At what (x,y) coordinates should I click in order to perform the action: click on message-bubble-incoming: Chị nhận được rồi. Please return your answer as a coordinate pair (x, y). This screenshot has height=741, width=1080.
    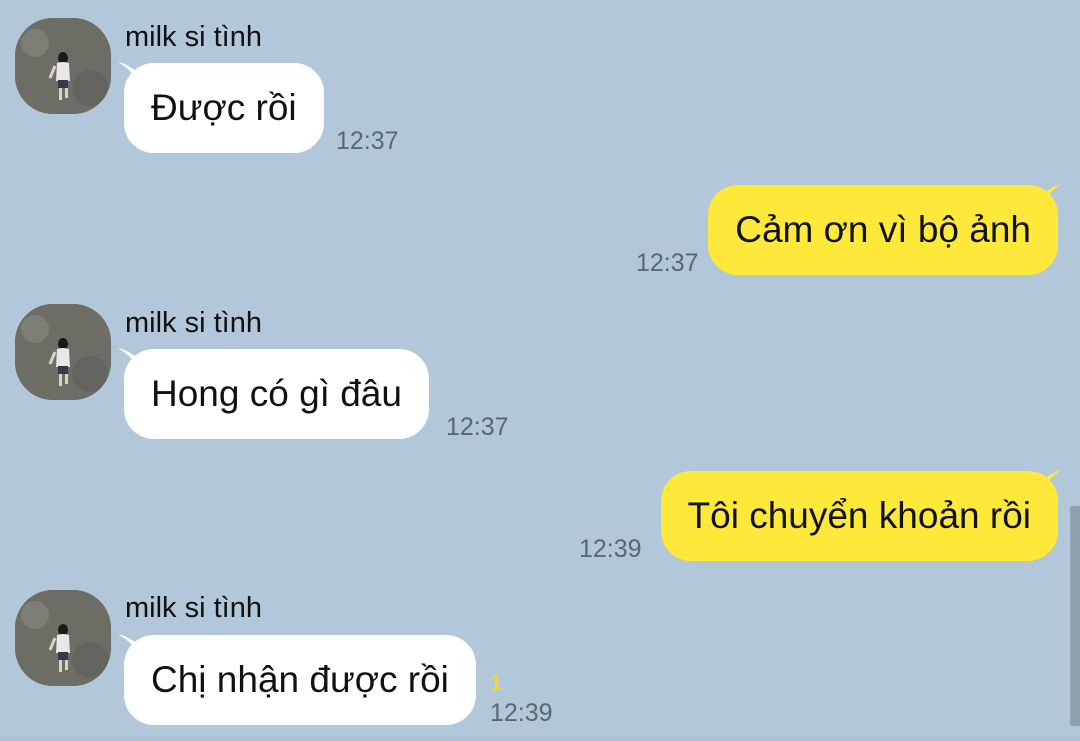
    Looking at the image, I should click on (300, 680).